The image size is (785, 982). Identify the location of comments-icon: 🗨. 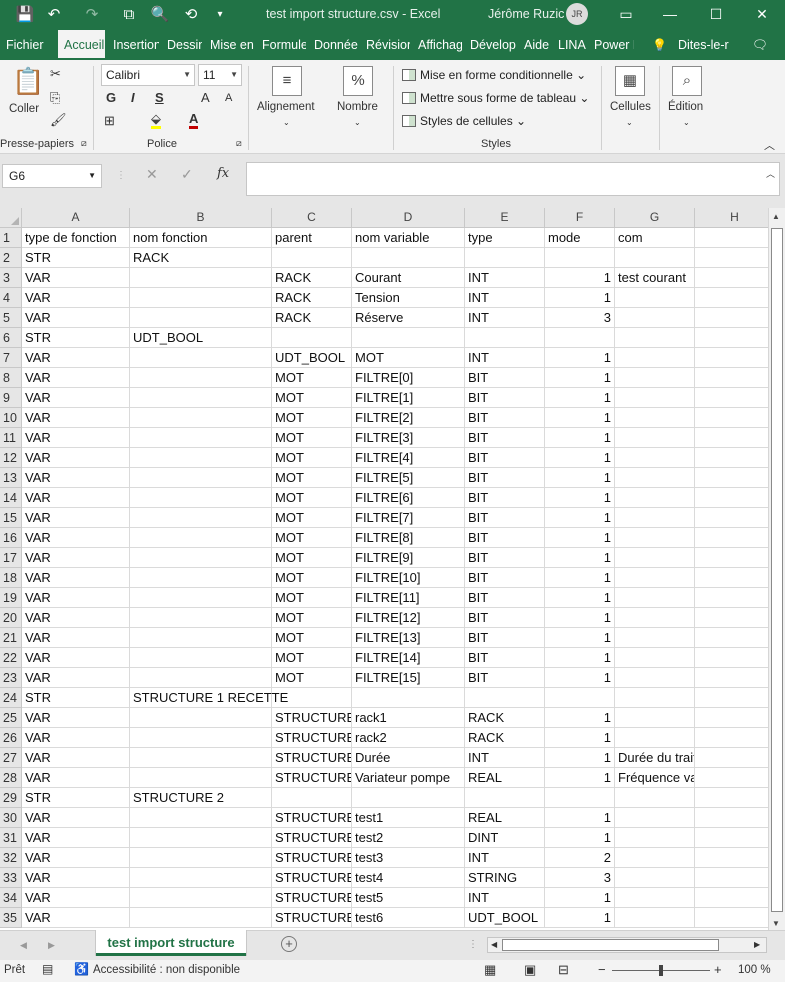
(764, 45).